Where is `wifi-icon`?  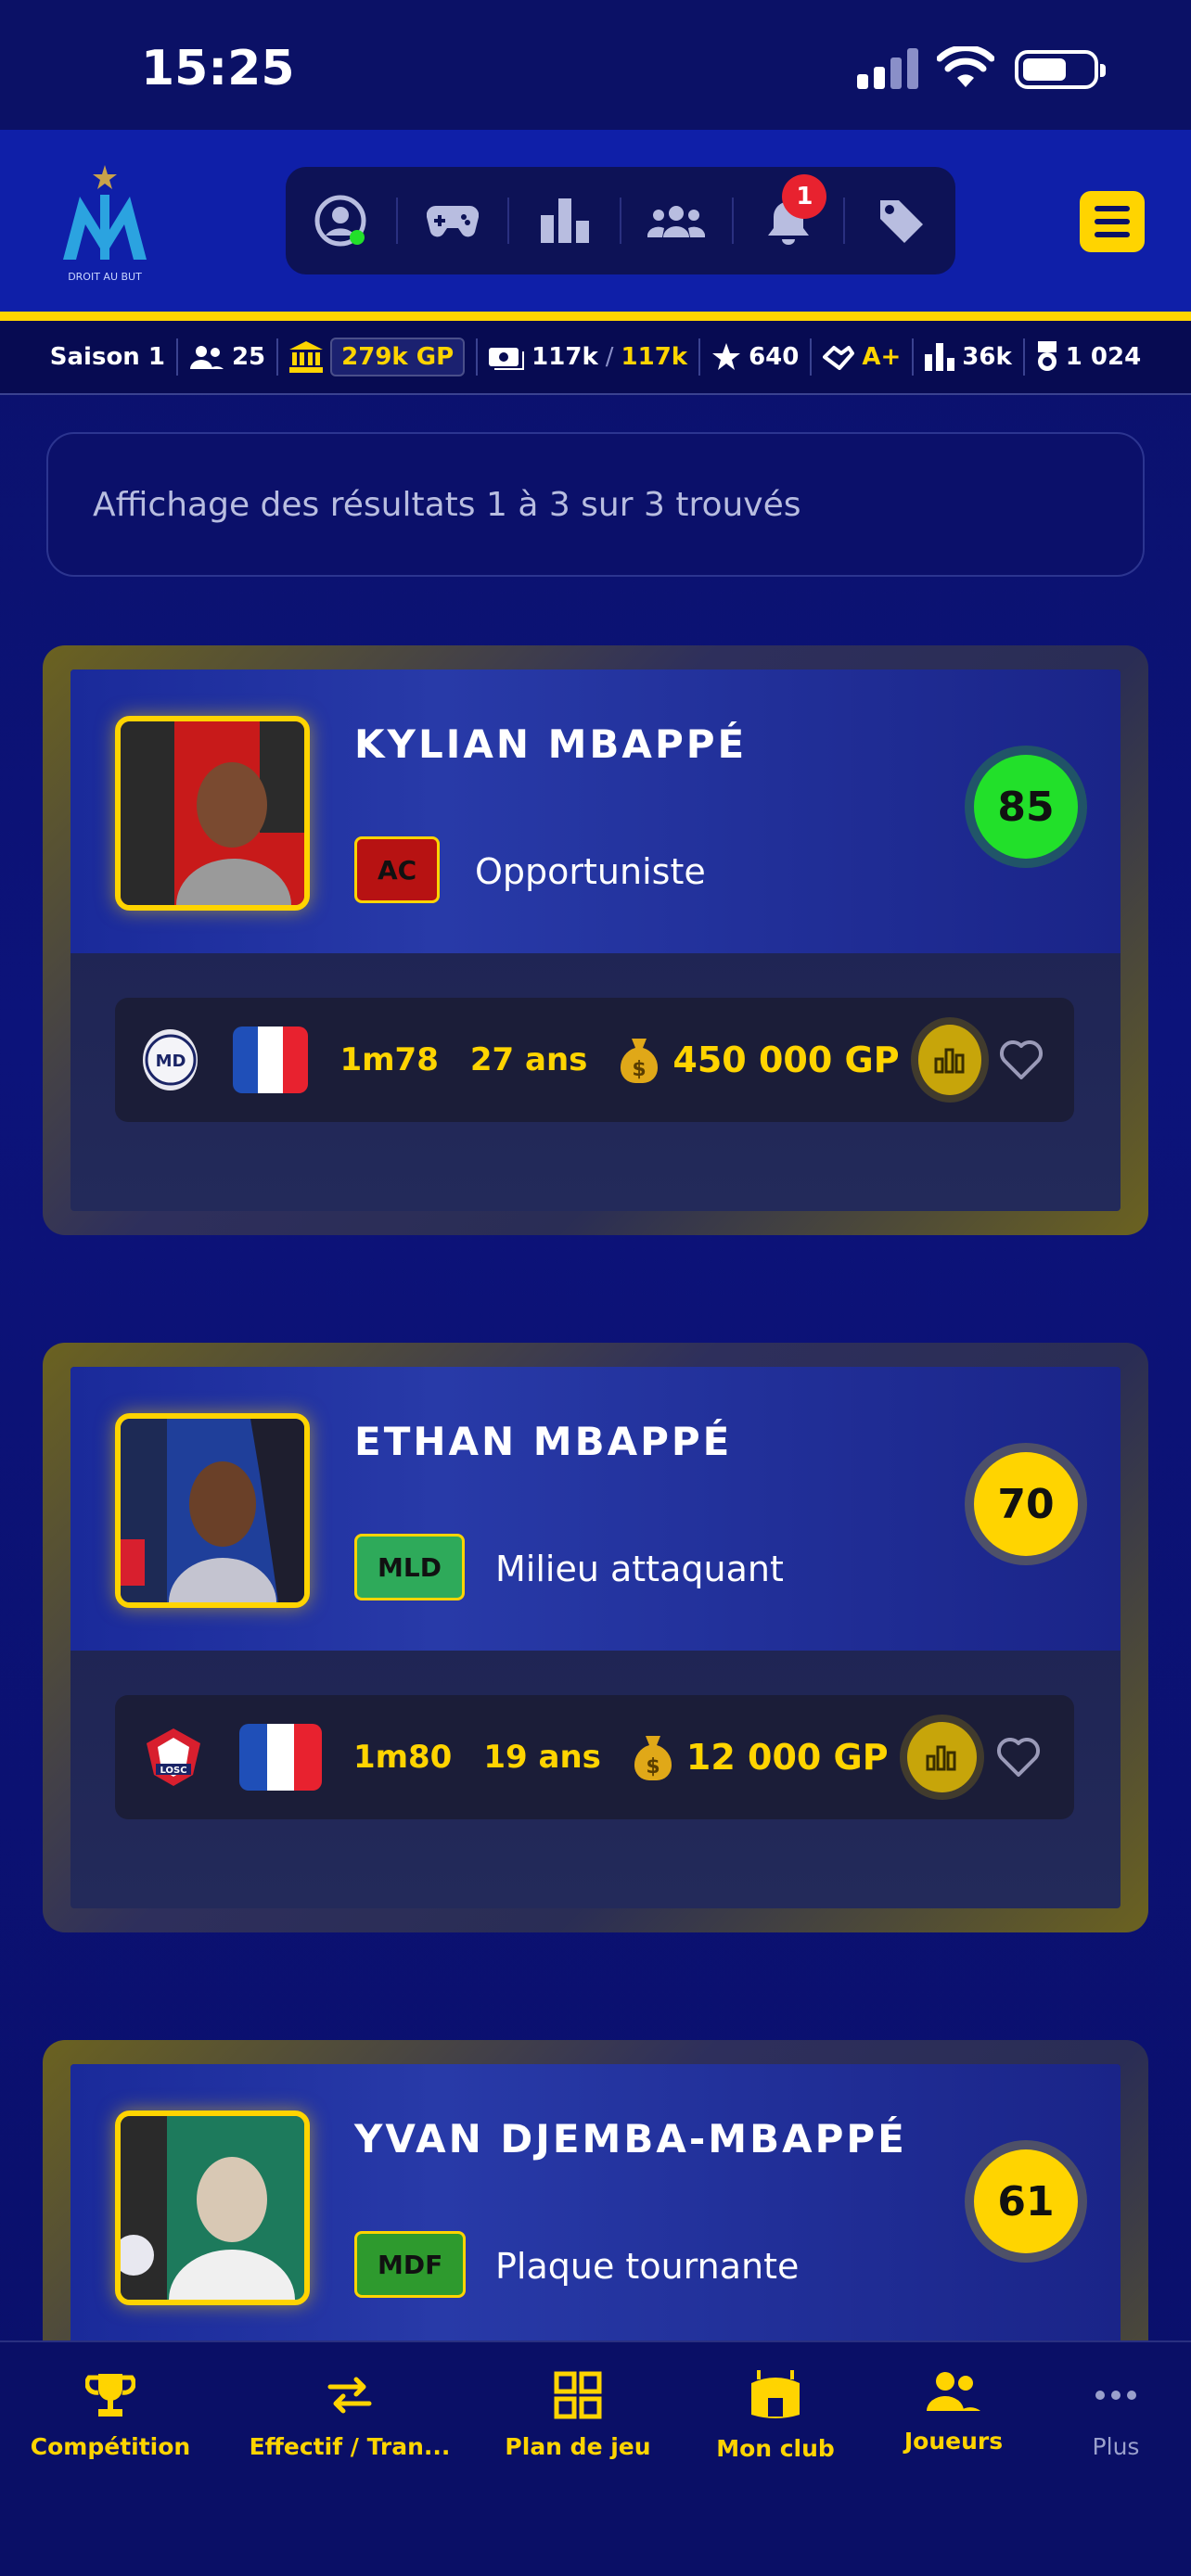
wifi-icon is located at coordinates (966, 66).